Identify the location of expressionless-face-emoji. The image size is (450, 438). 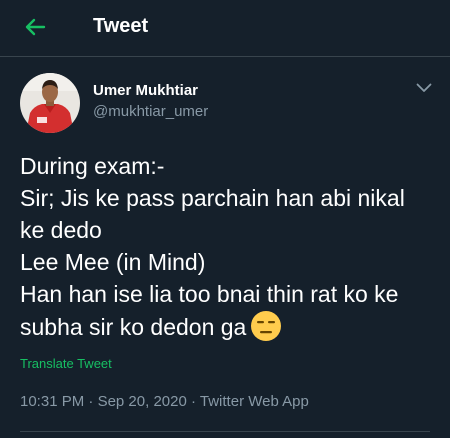
(266, 330).